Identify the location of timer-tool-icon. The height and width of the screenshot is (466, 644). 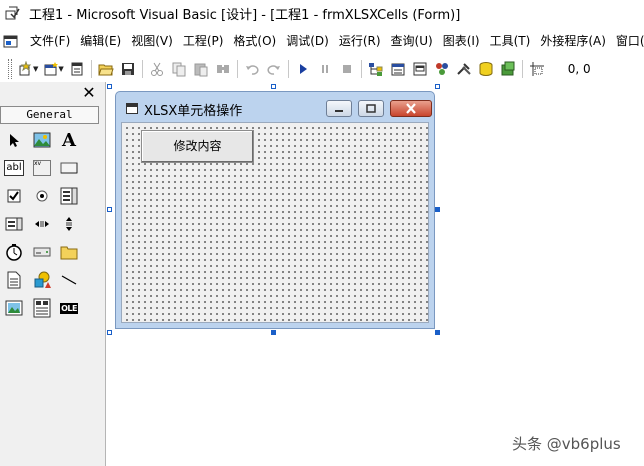
(14, 252).